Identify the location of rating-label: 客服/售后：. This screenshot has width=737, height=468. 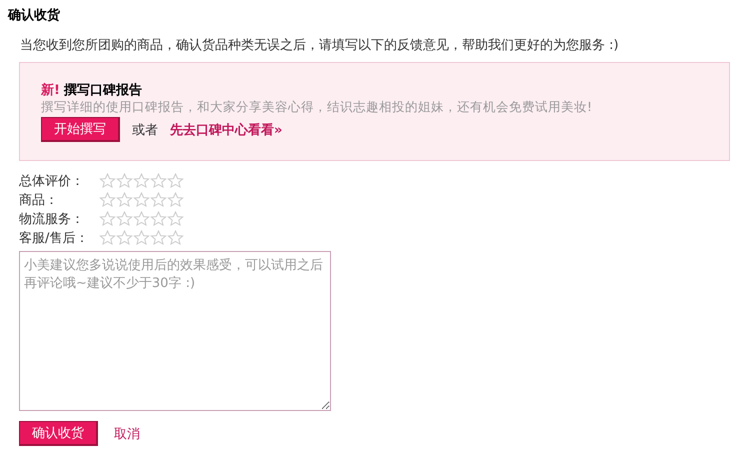
(54, 238).